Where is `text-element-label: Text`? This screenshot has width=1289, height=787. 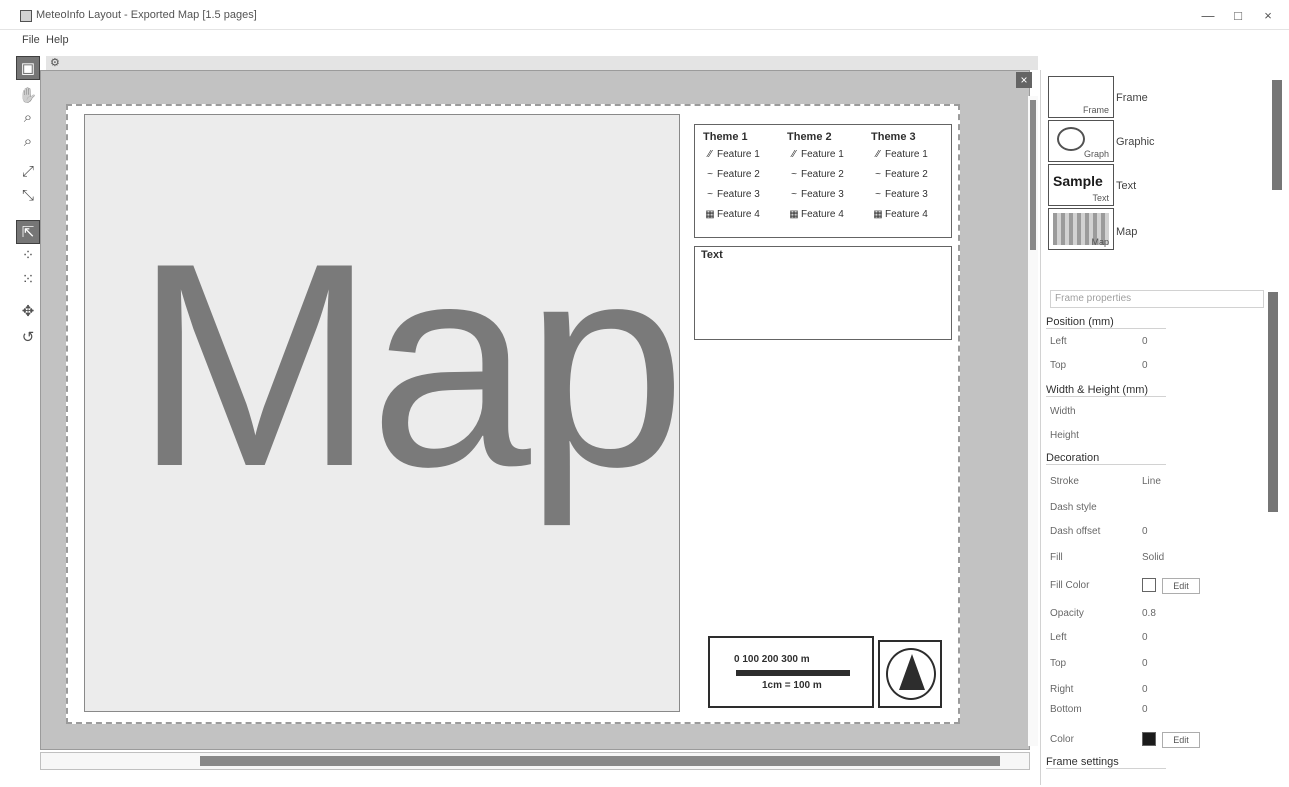
text-element-label: Text is located at coordinates (1126, 186).